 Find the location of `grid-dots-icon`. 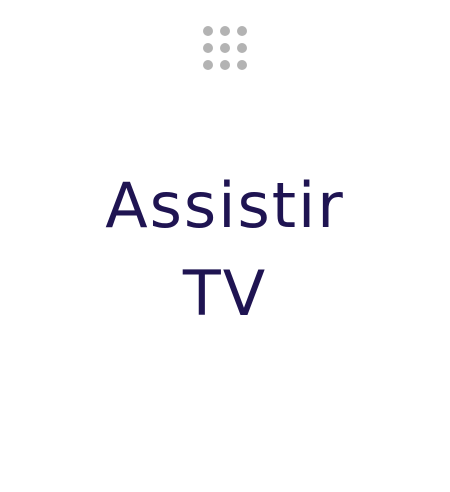

grid-dots-icon is located at coordinates (225, 48).